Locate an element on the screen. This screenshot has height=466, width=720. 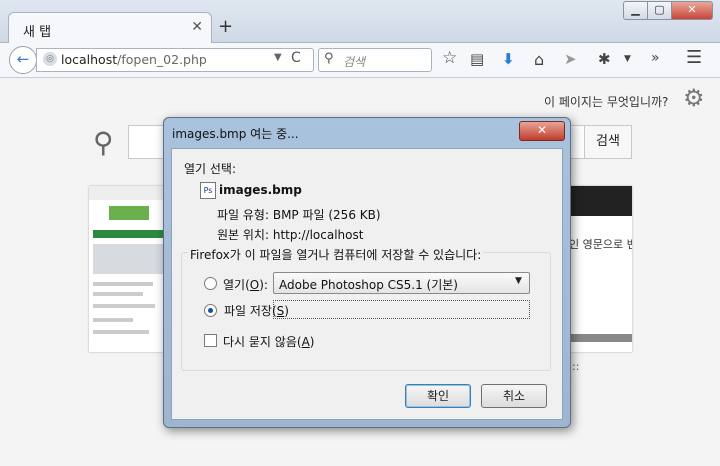
thumb-footer is located at coordinates (599, 338).